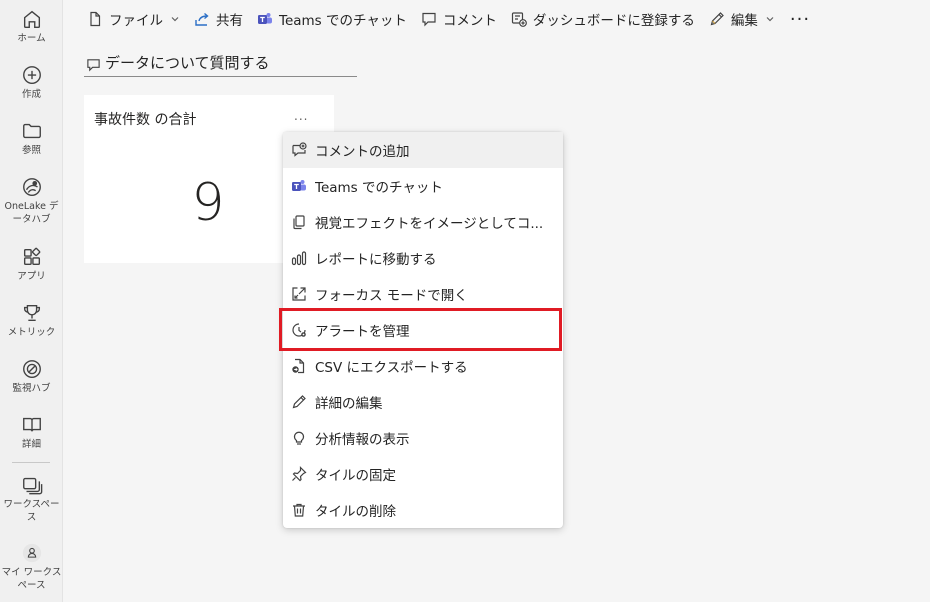 The width and height of the screenshot is (930, 602). I want to click on menu-item-teams-chat: Teams でのチャット, so click(423, 186).